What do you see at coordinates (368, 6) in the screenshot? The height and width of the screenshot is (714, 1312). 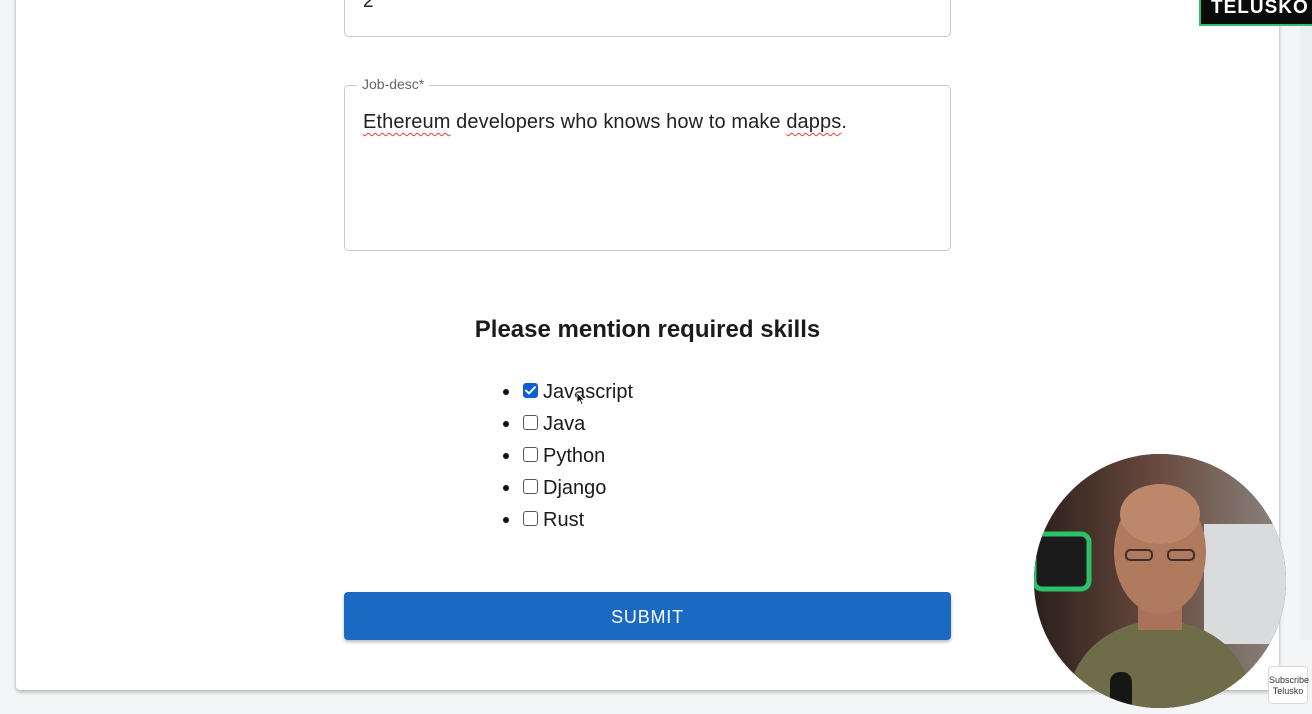 I see `previous-input-value: 2` at bounding box center [368, 6].